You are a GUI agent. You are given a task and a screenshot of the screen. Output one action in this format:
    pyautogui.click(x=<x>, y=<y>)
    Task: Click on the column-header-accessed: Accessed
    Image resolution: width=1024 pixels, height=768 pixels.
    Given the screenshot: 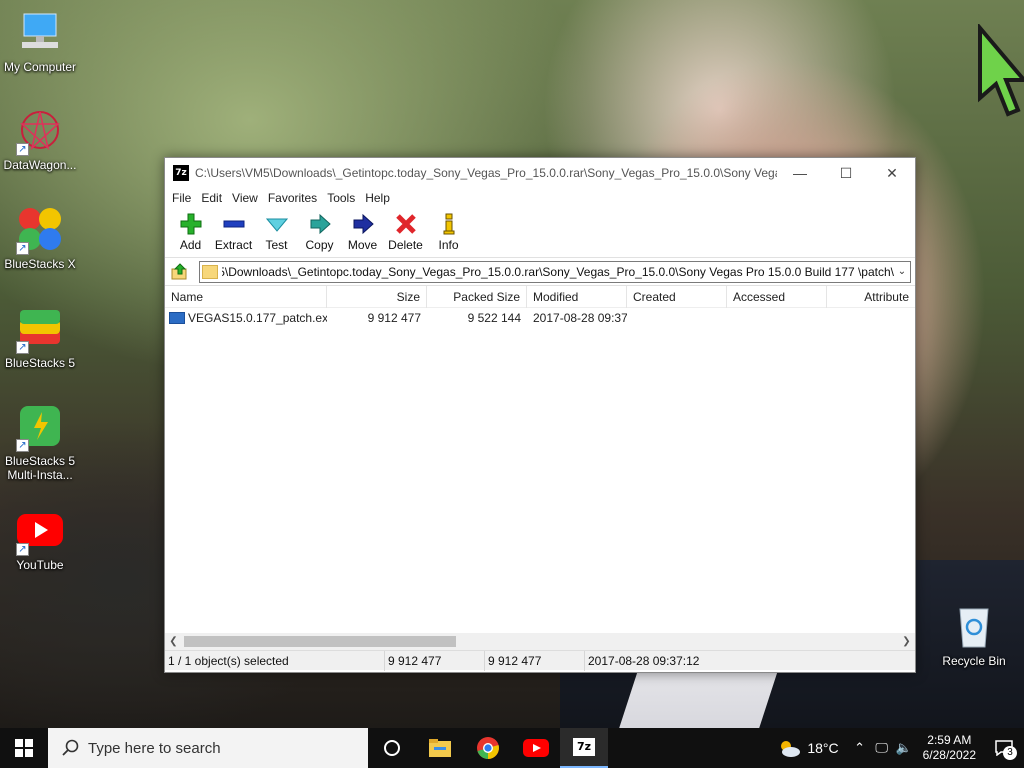 What is the action you would take?
    pyautogui.click(x=777, y=296)
    